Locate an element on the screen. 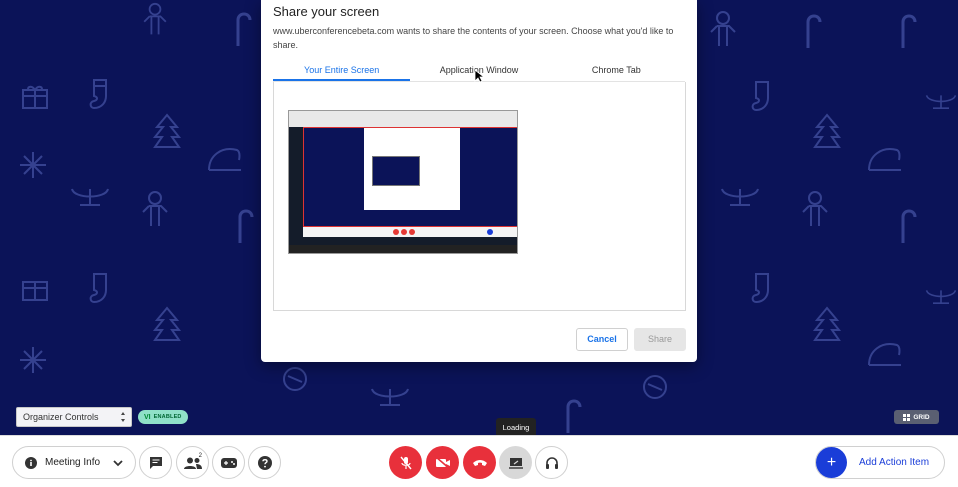 The height and width of the screenshot is (487, 958). badge-text: ENABLED is located at coordinates (167, 417).